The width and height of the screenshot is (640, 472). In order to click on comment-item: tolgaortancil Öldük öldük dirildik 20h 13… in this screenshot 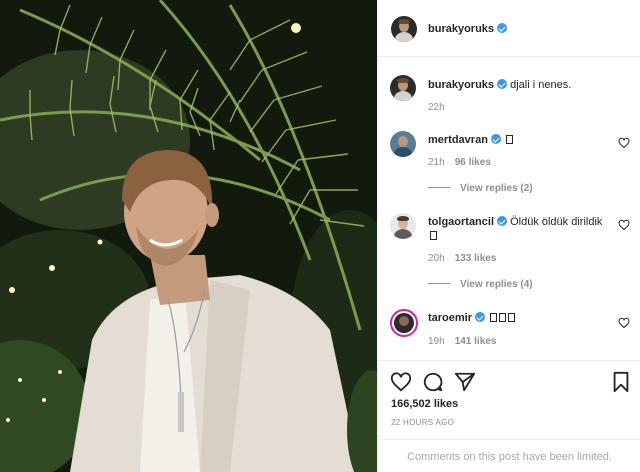, I will do `click(510, 253)`.